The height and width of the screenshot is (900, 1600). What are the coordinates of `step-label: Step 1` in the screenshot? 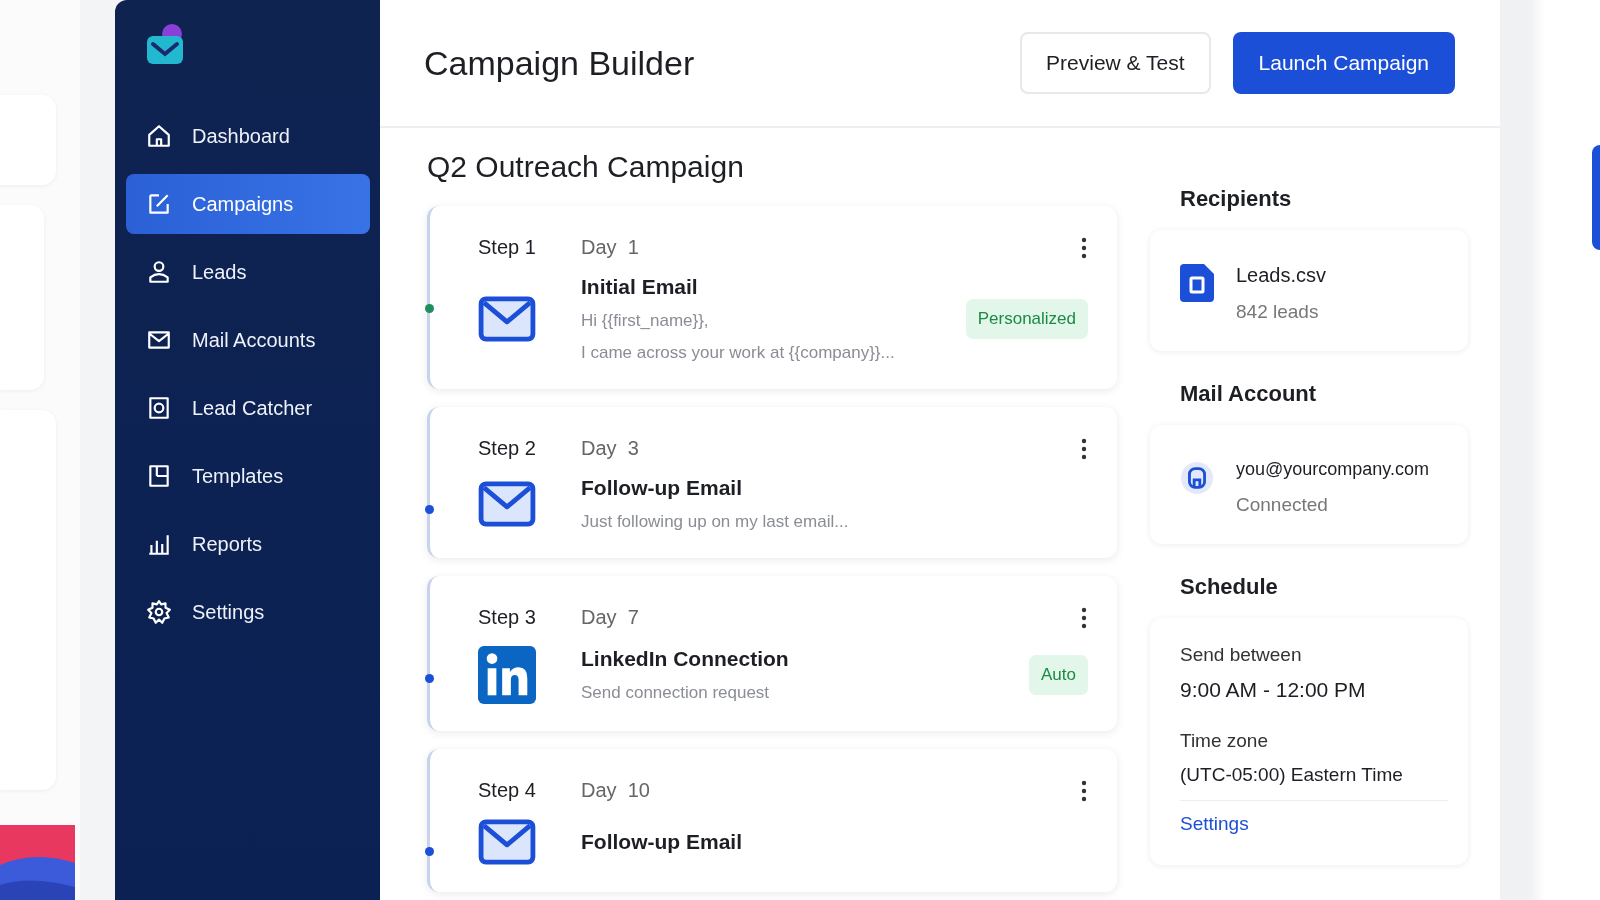 It's located at (507, 247).